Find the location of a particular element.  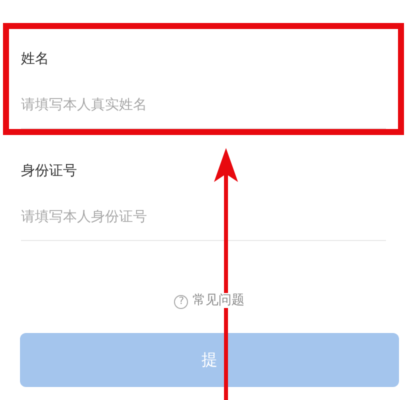

input-field: 请填写本人真实姓名 is located at coordinates (203, 105).